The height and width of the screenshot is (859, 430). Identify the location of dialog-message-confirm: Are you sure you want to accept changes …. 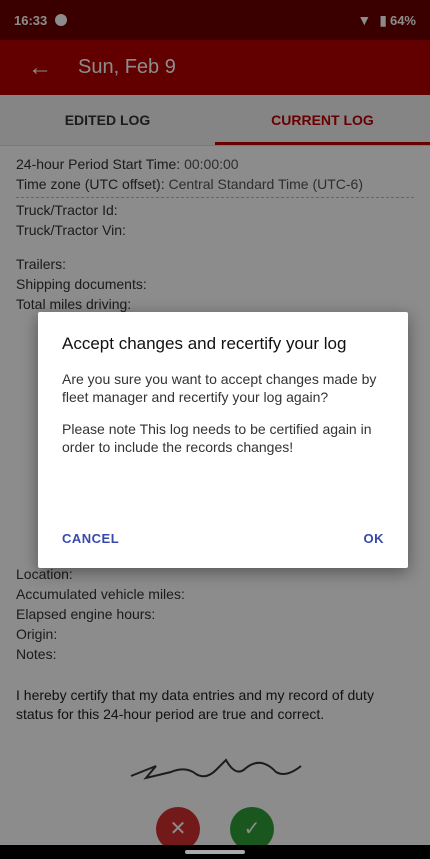
(219, 388).